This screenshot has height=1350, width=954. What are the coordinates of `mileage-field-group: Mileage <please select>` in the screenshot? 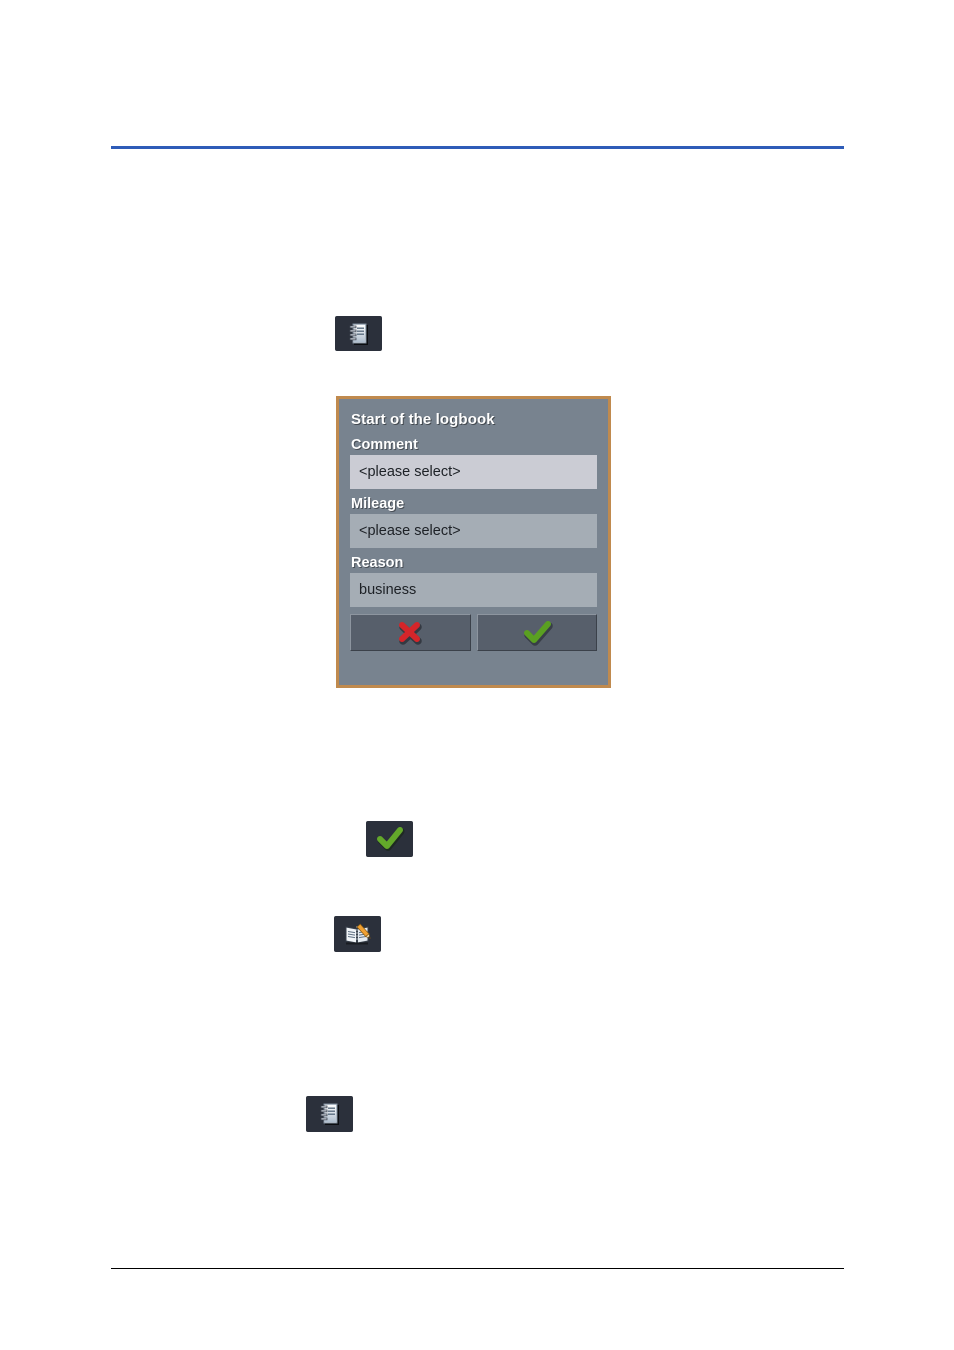 It's located at (473, 522).